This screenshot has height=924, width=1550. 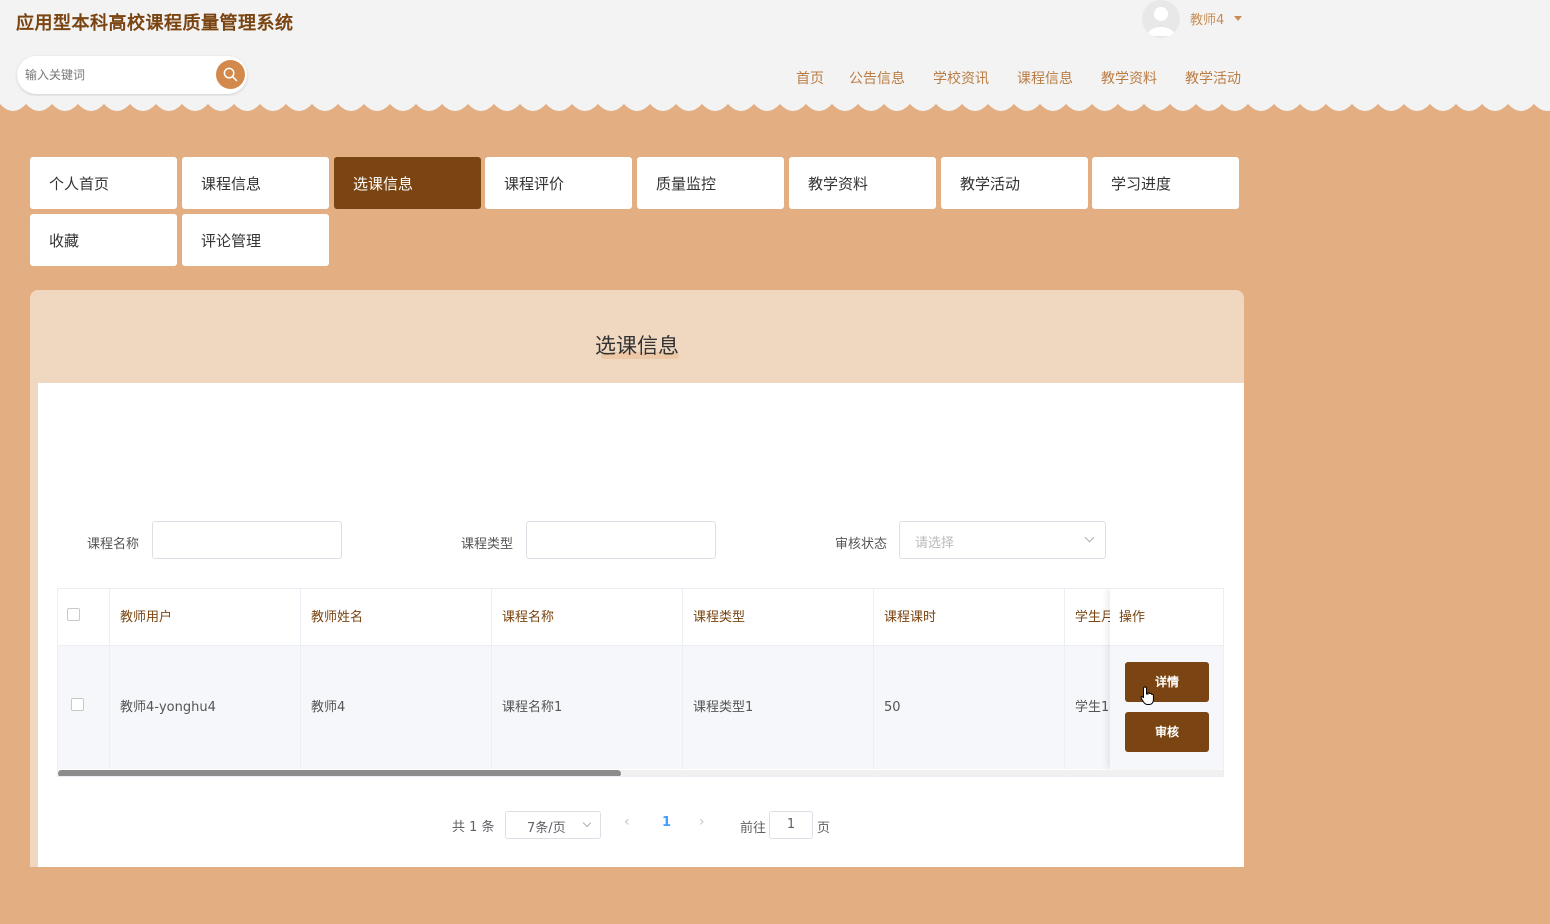 I want to click on review-status-select: 请选择, so click(x=1002, y=540).